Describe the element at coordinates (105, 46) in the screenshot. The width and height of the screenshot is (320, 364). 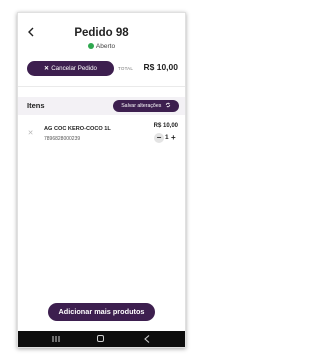
I see `status-label: Aberto` at that location.